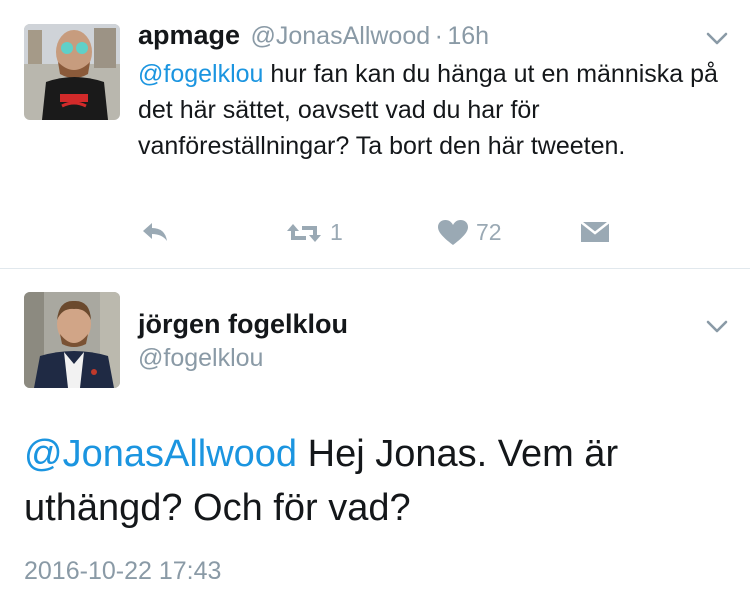  Describe the element at coordinates (375, 268) in the screenshot. I see `divider` at that location.